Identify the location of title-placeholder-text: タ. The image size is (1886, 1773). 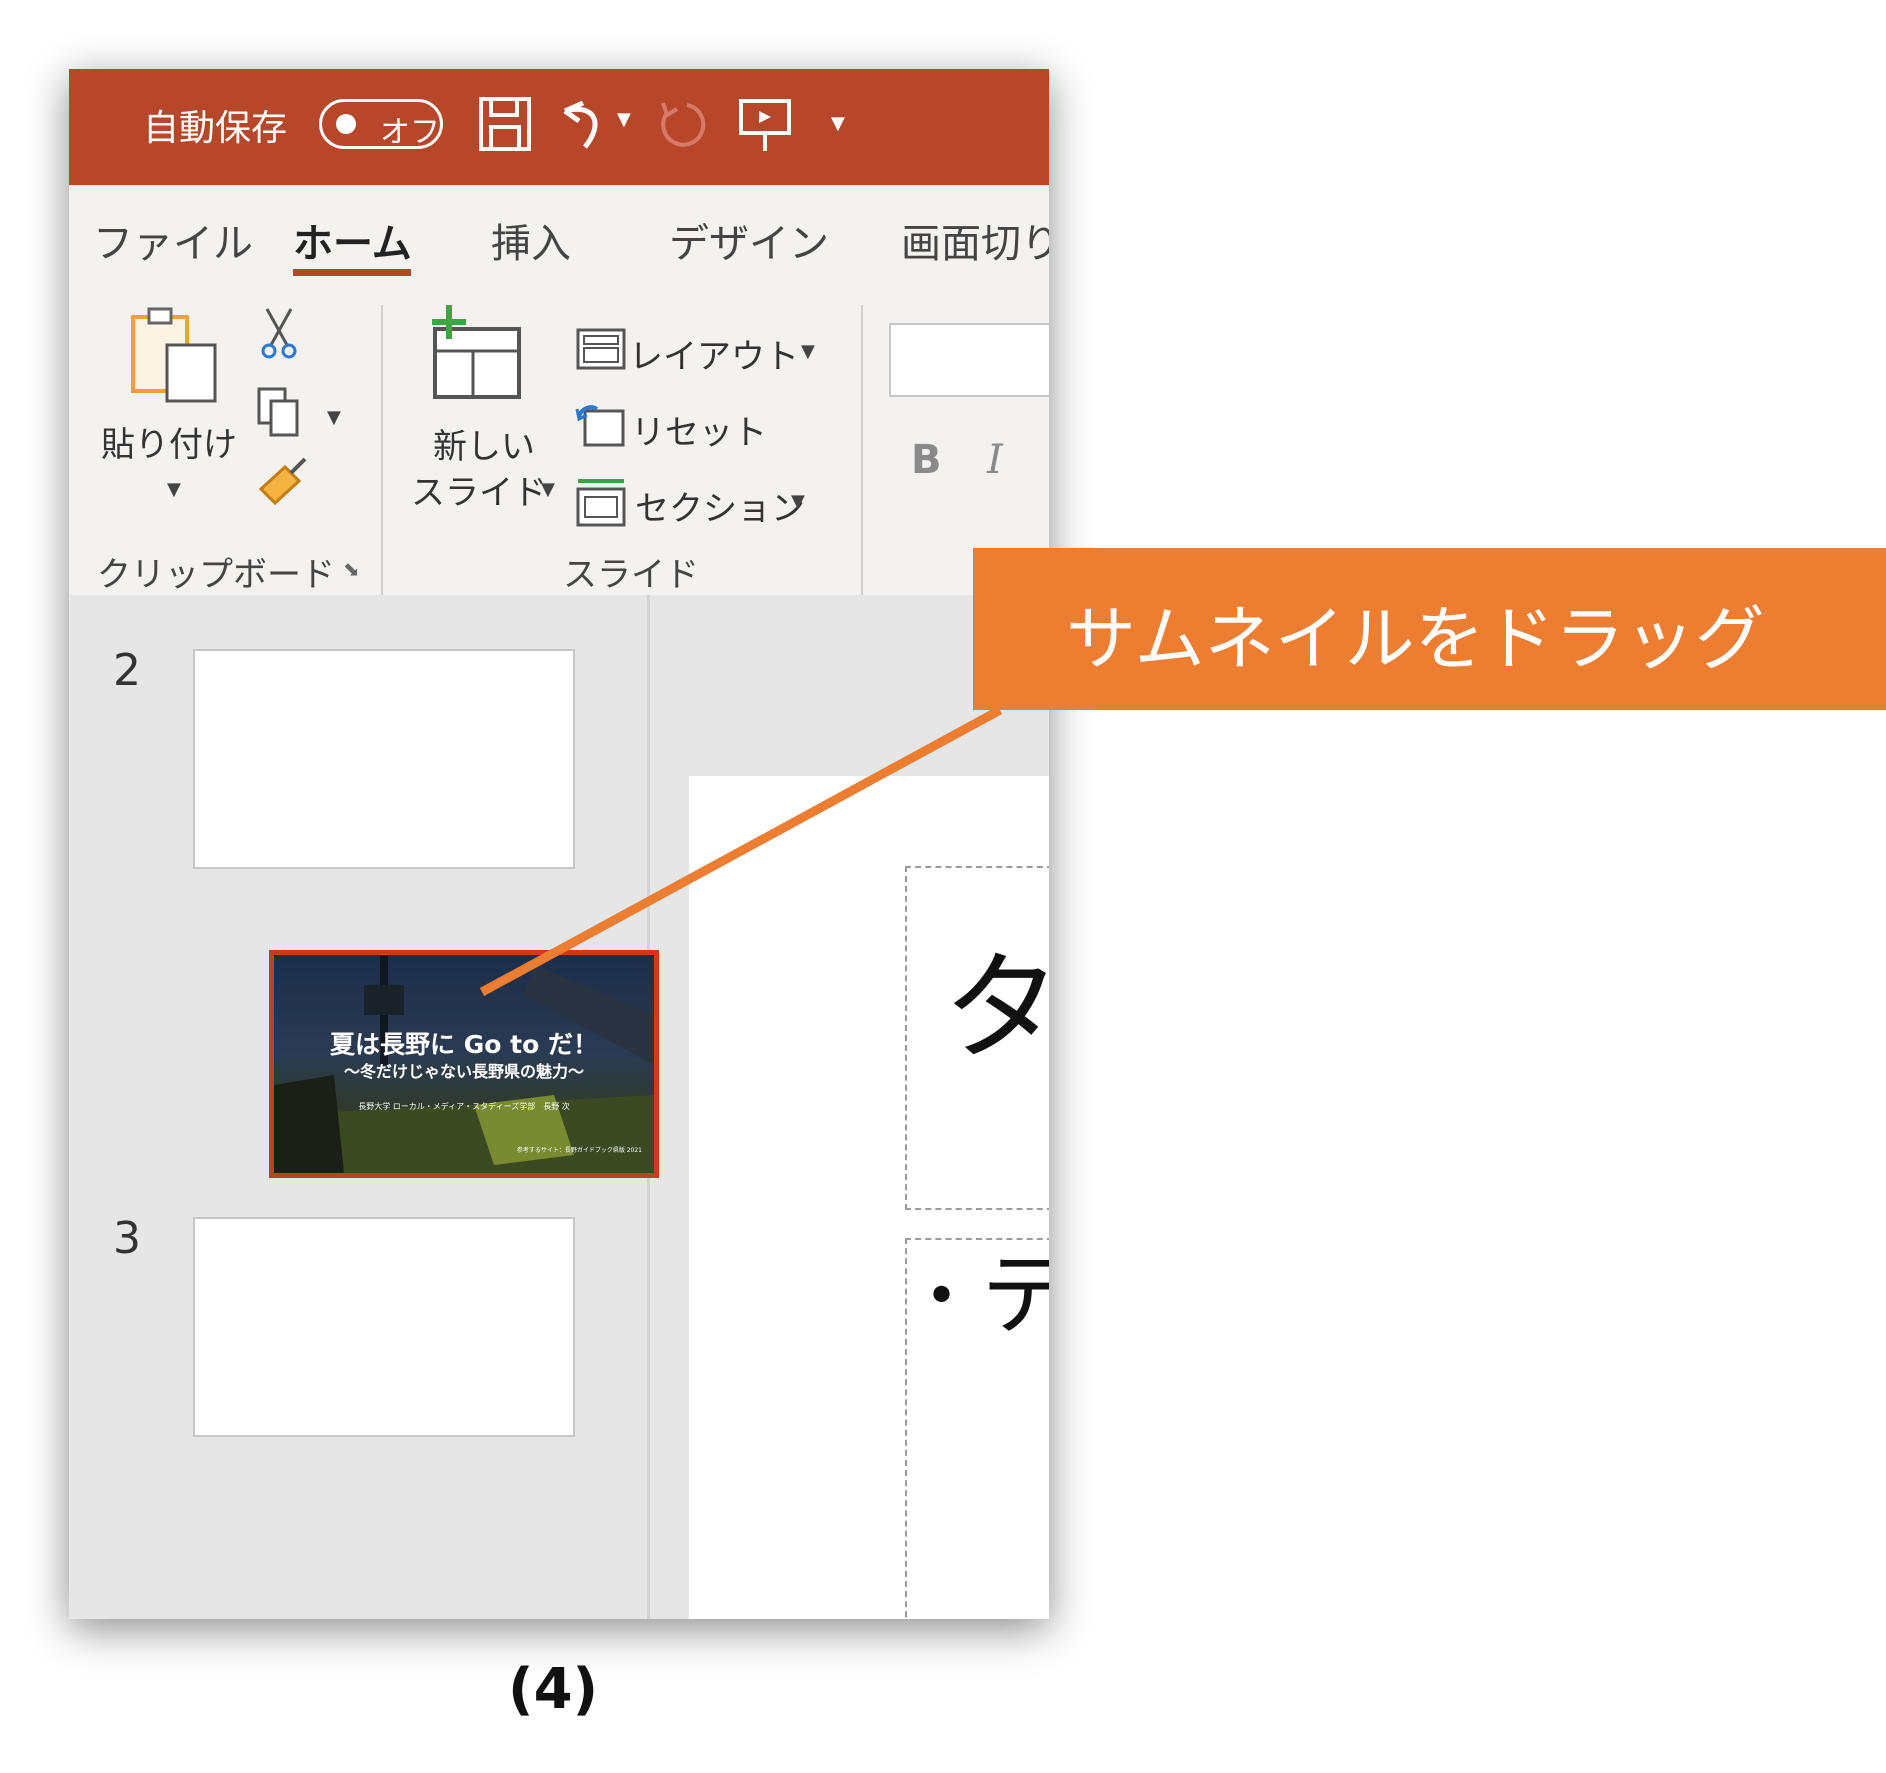
(996, 1008).